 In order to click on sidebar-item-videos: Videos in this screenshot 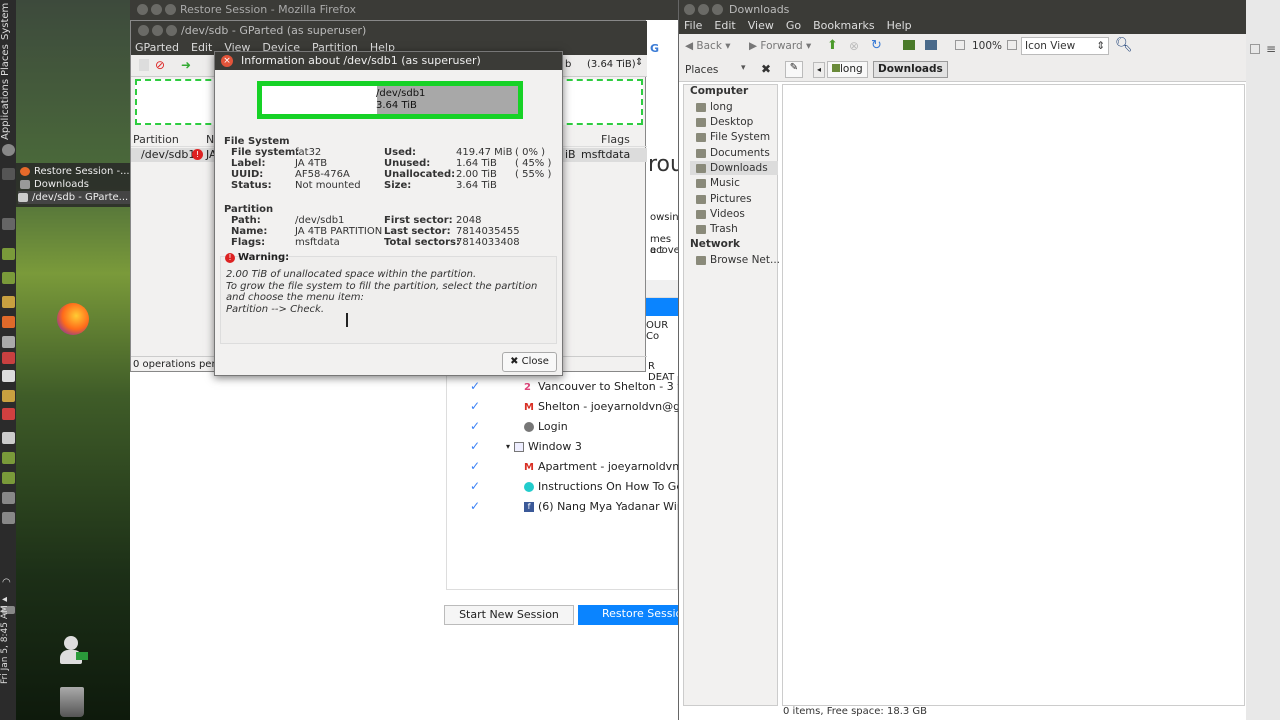, I will do `click(740, 214)`.